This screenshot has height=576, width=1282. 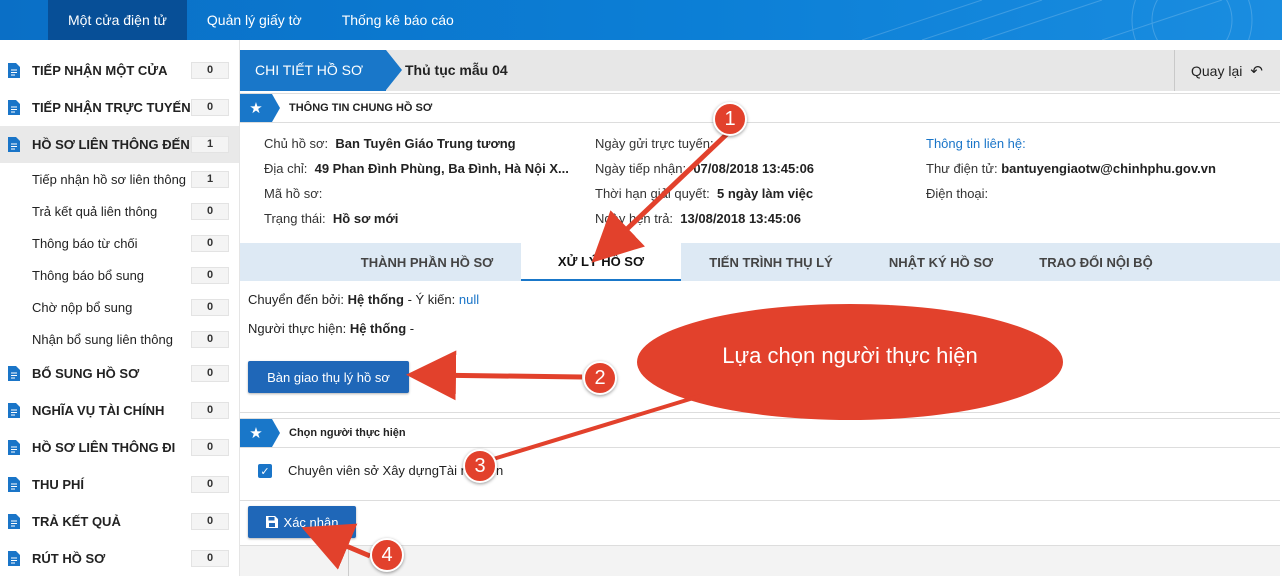 I want to click on save-icon, so click(x=271, y=522).